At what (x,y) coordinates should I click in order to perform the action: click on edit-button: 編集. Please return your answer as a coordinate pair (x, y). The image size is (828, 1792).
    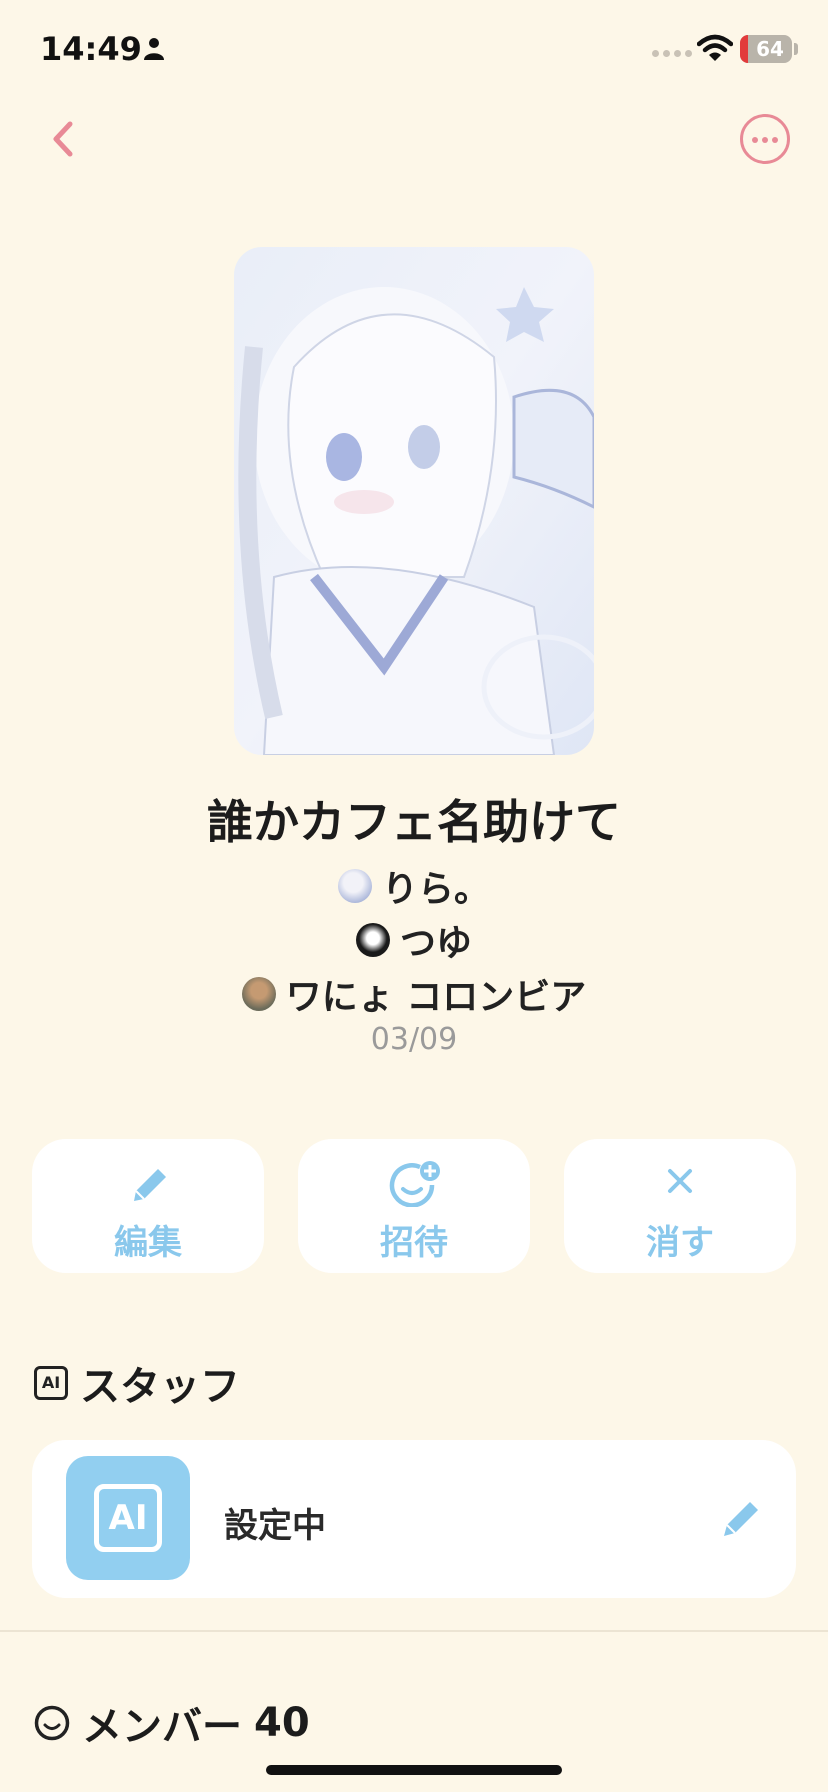
    Looking at the image, I should click on (148, 1206).